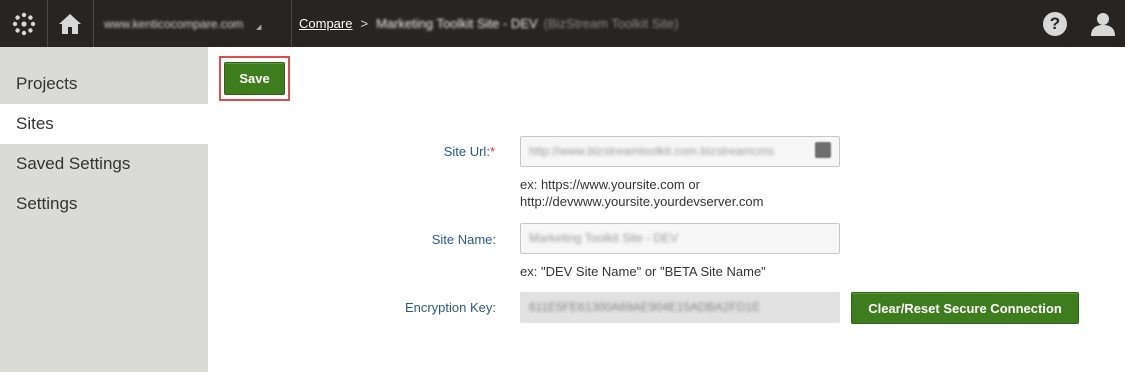 The width and height of the screenshot is (1125, 372). What do you see at coordinates (104, 124) in the screenshot?
I see `sidebar-item-sites: Sites` at bounding box center [104, 124].